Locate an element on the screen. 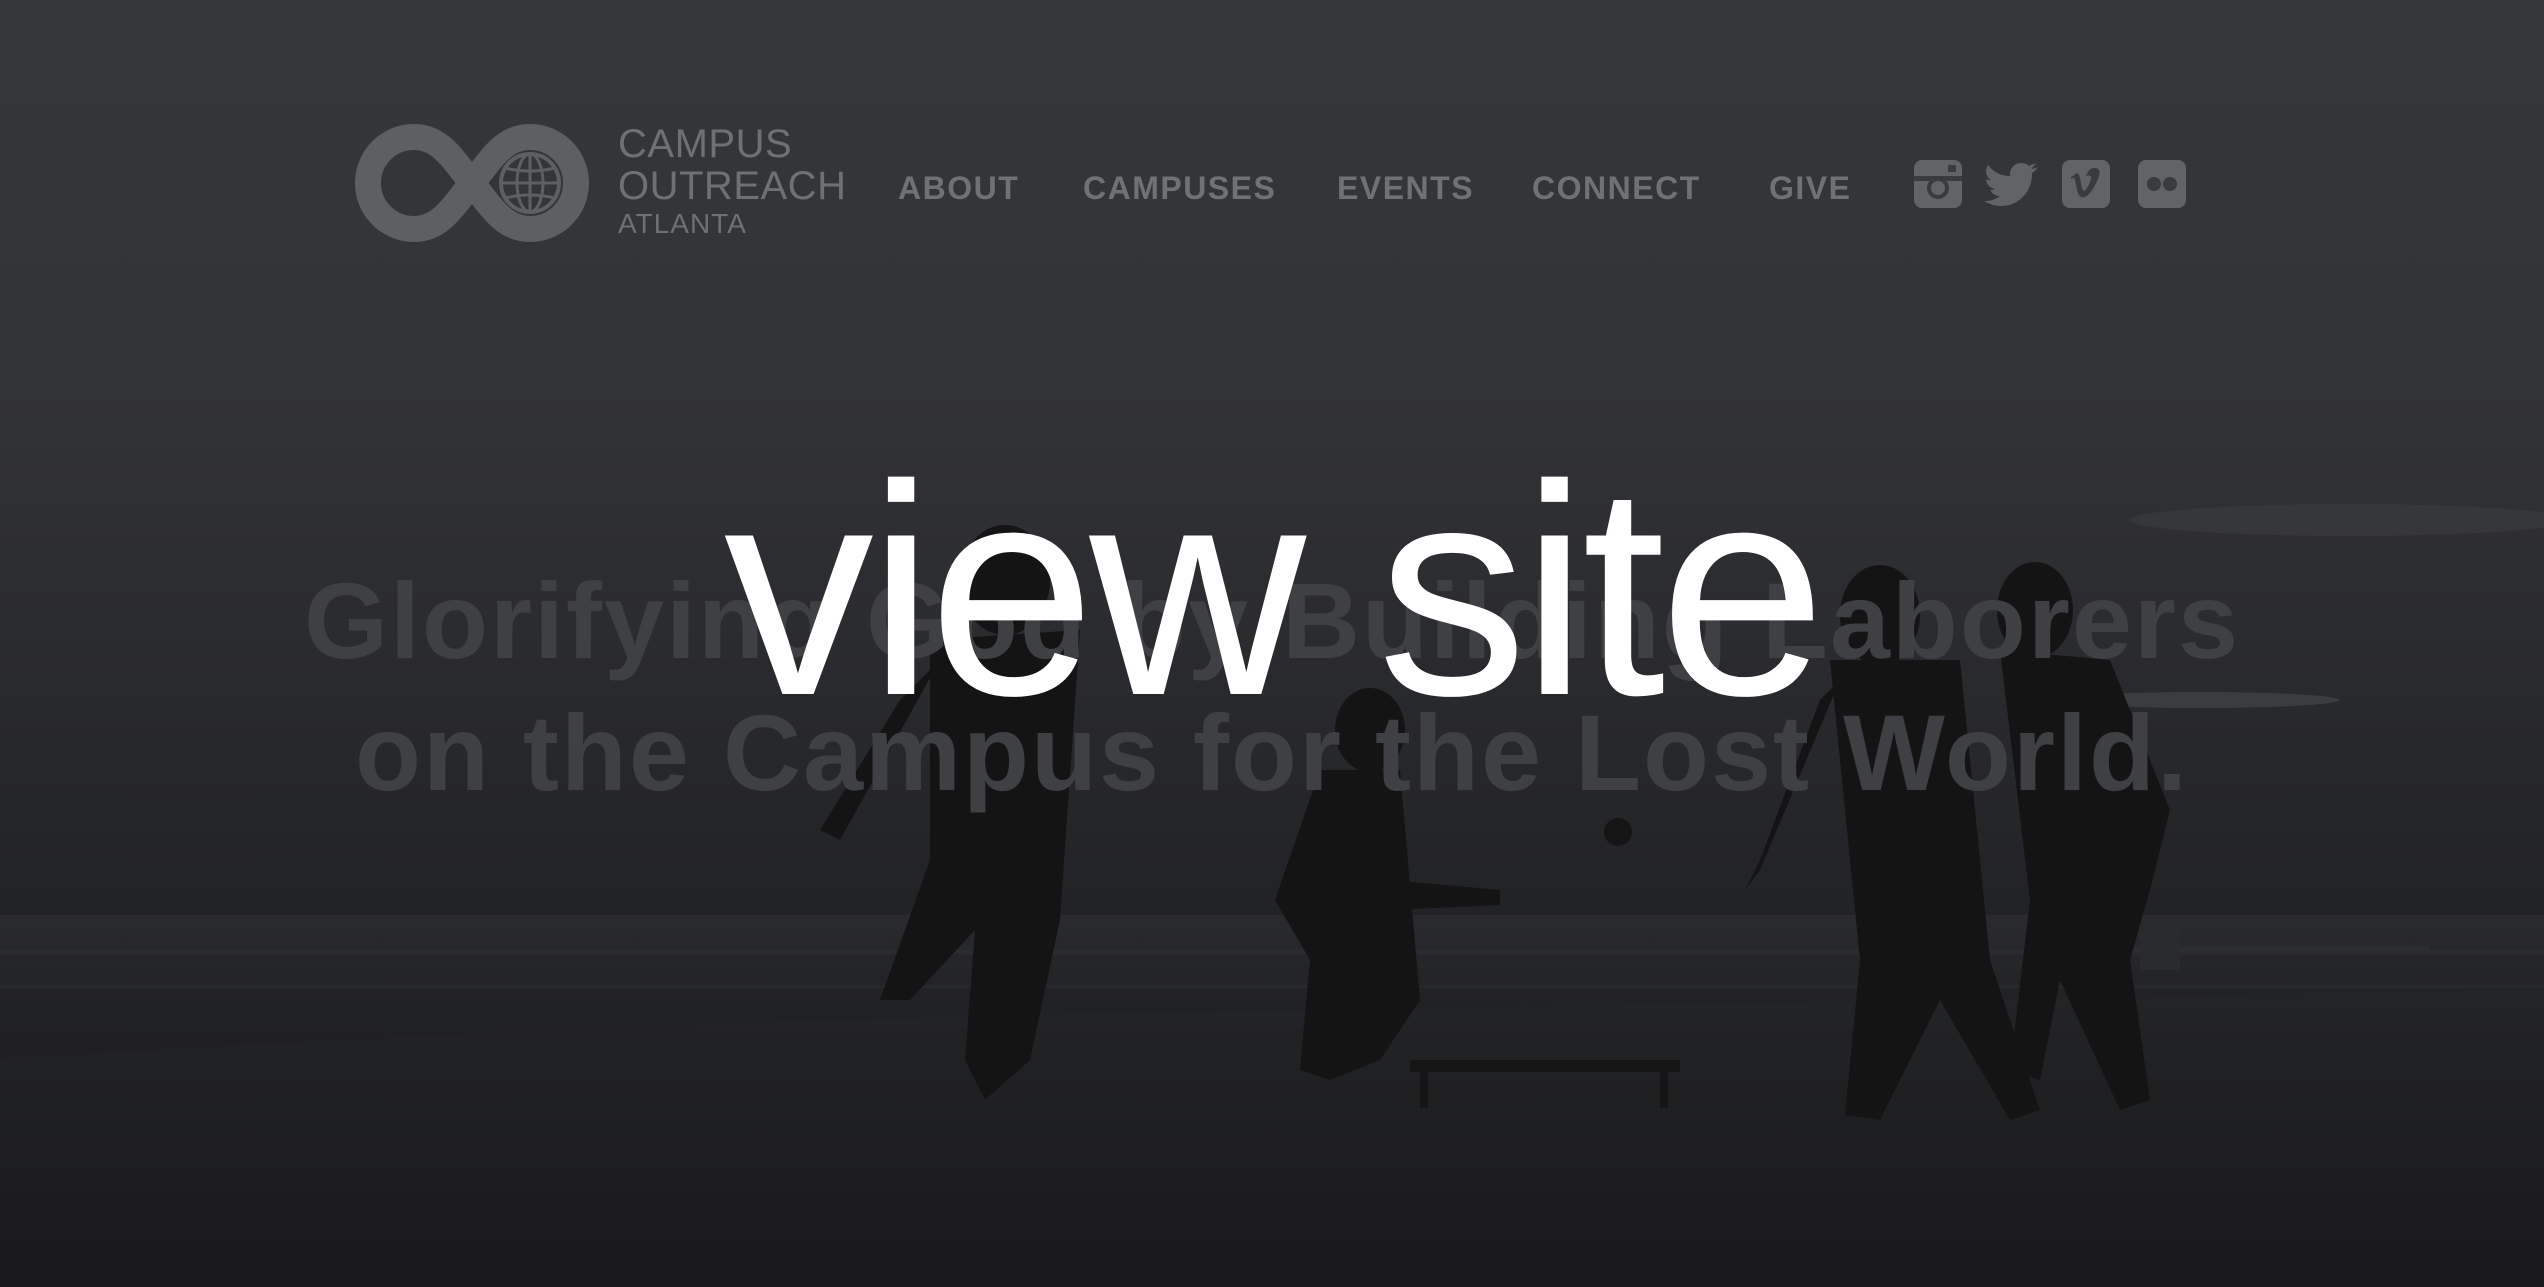 The height and width of the screenshot is (1287, 2544). twitter-icon is located at coordinates (2012, 184).